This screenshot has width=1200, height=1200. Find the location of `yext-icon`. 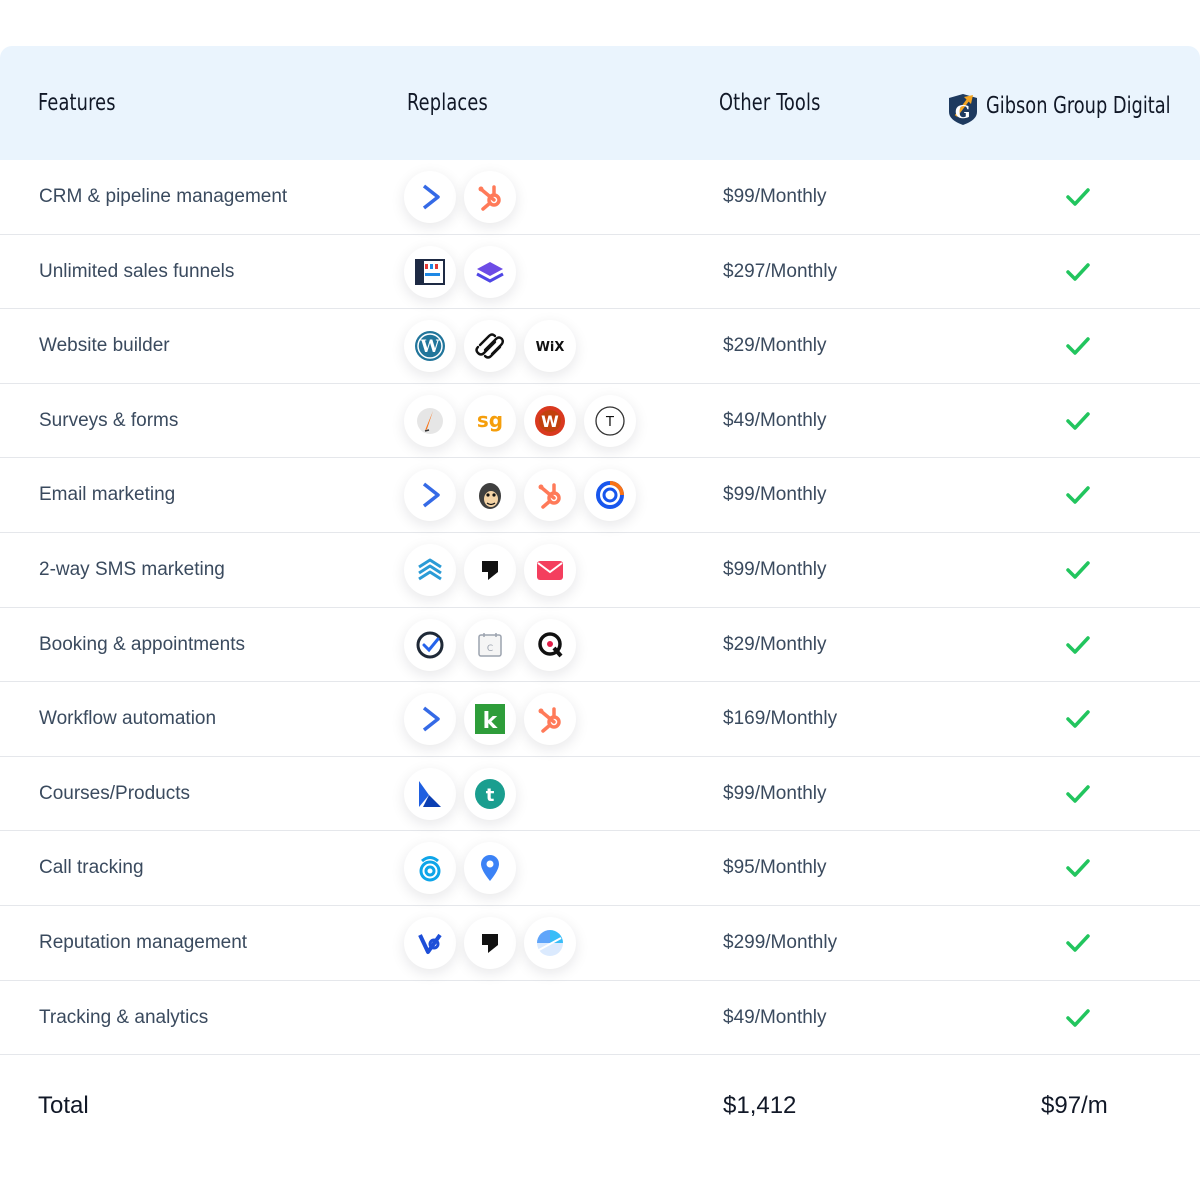

yext-icon is located at coordinates (550, 942).